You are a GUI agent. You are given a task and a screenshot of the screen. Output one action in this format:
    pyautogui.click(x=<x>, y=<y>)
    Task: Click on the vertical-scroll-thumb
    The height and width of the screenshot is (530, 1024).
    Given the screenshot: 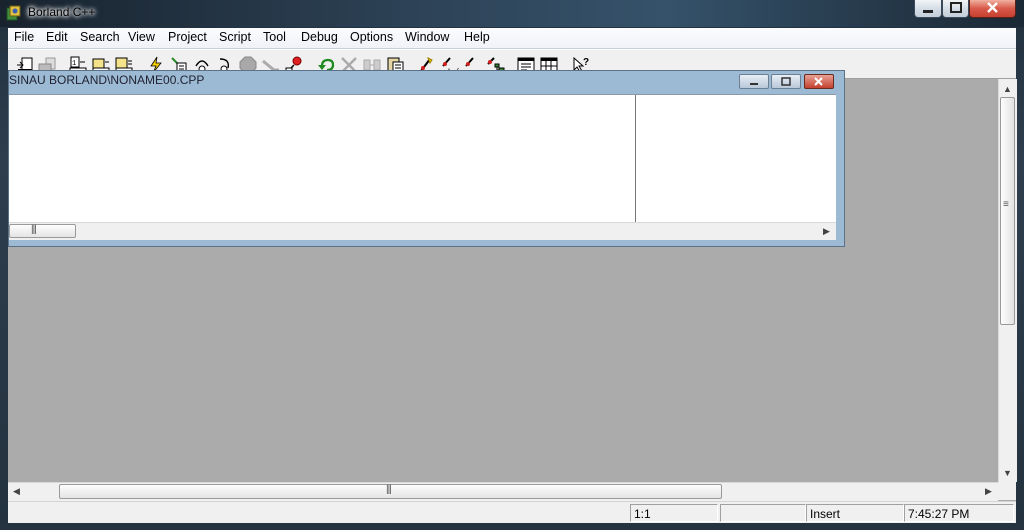 What is the action you would take?
    pyautogui.click(x=1007, y=211)
    